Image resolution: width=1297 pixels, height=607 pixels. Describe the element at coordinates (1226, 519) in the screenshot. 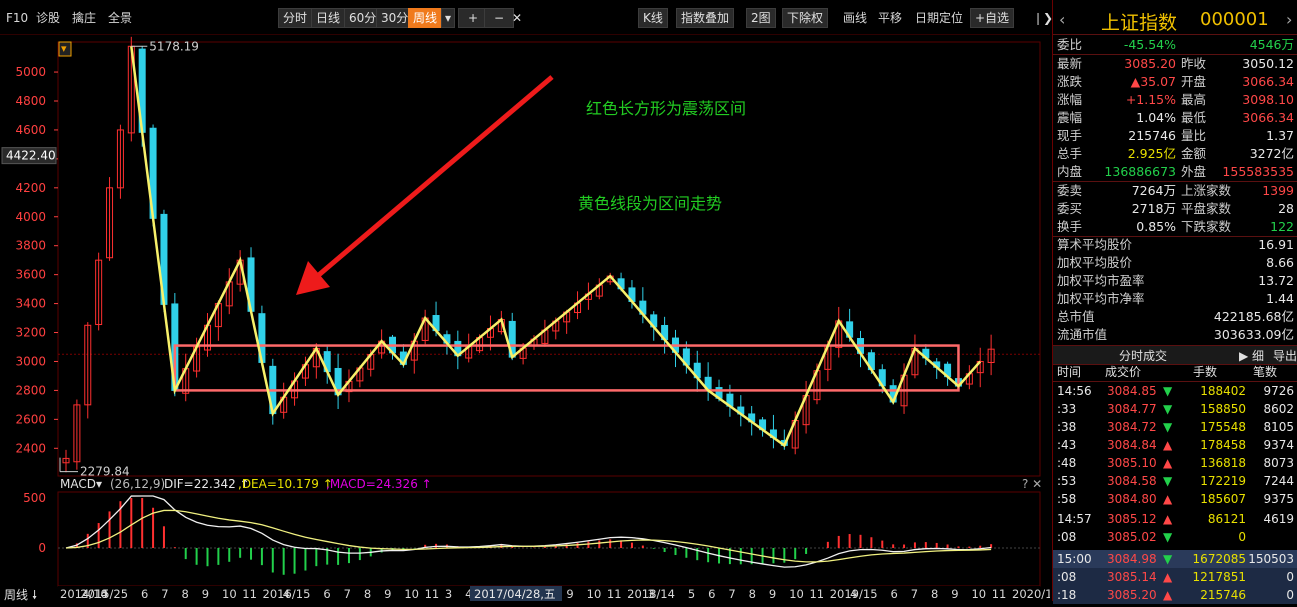

I see `trade-volume: 86121` at that location.